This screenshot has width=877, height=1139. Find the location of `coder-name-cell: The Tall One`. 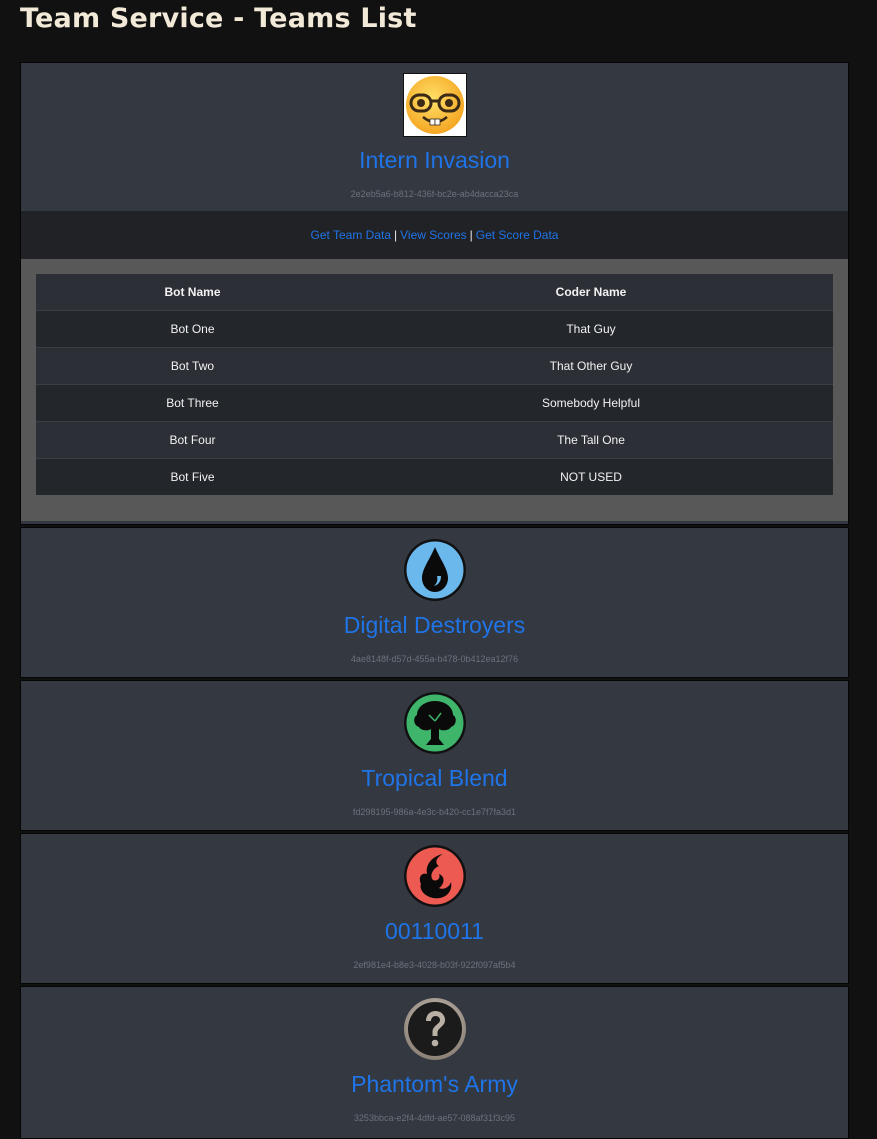

coder-name-cell: The Tall One is located at coordinates (591, 440).